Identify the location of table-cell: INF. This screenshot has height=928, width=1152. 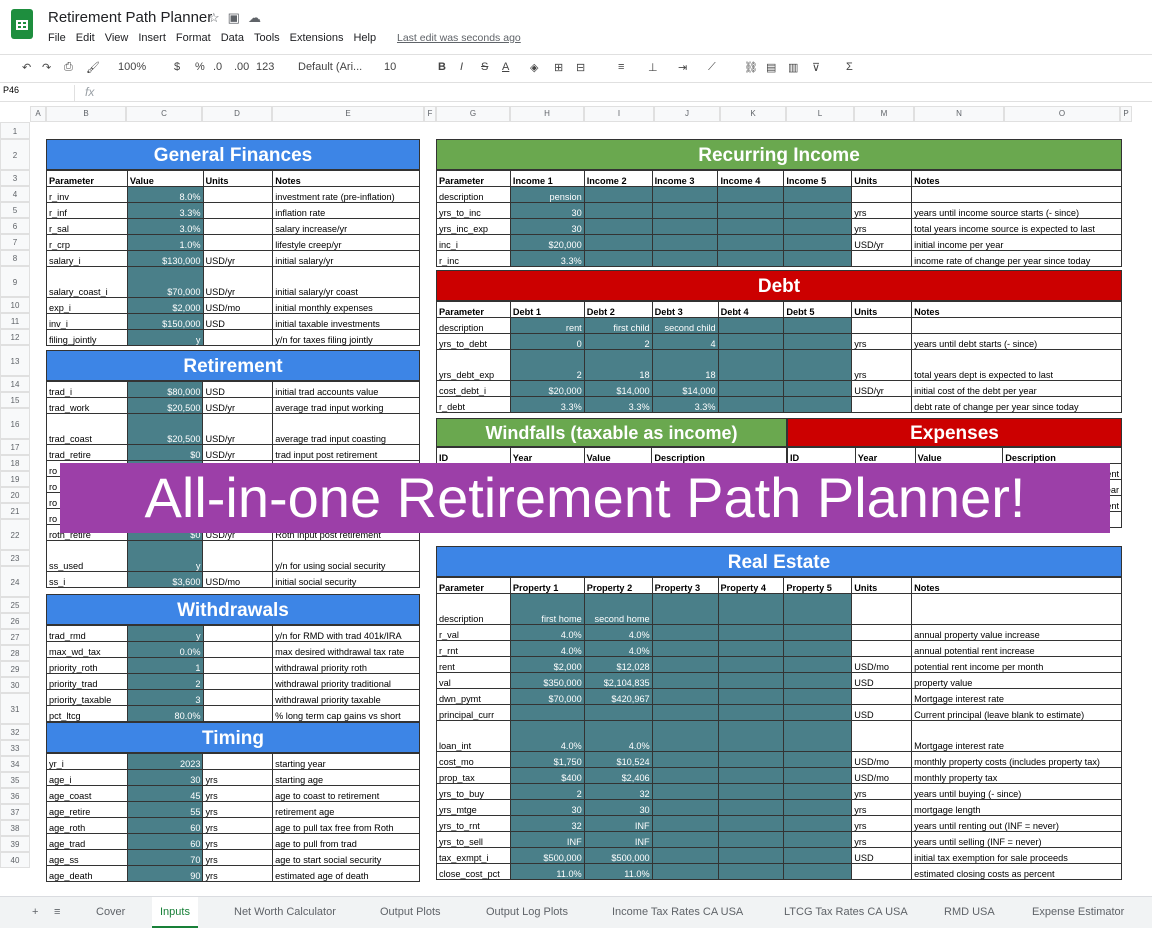
(618, 839).